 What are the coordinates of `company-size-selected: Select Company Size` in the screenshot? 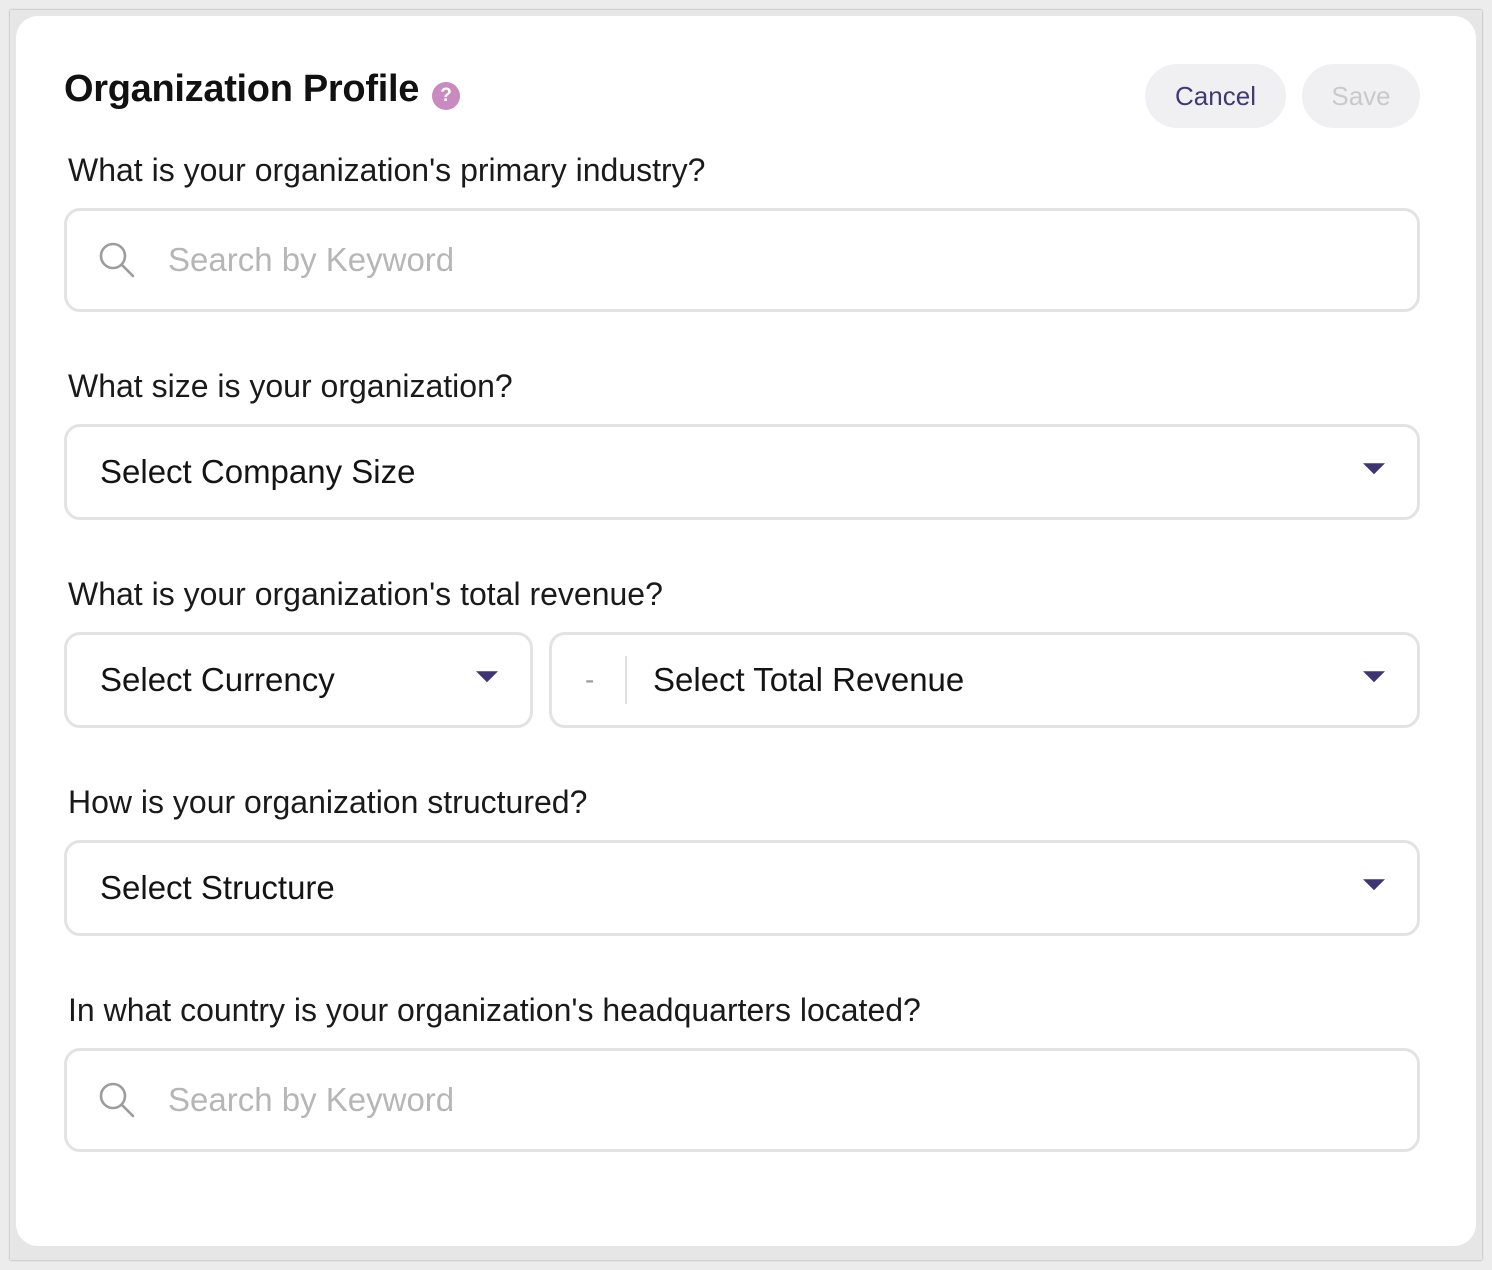 It's located at (258, 471).